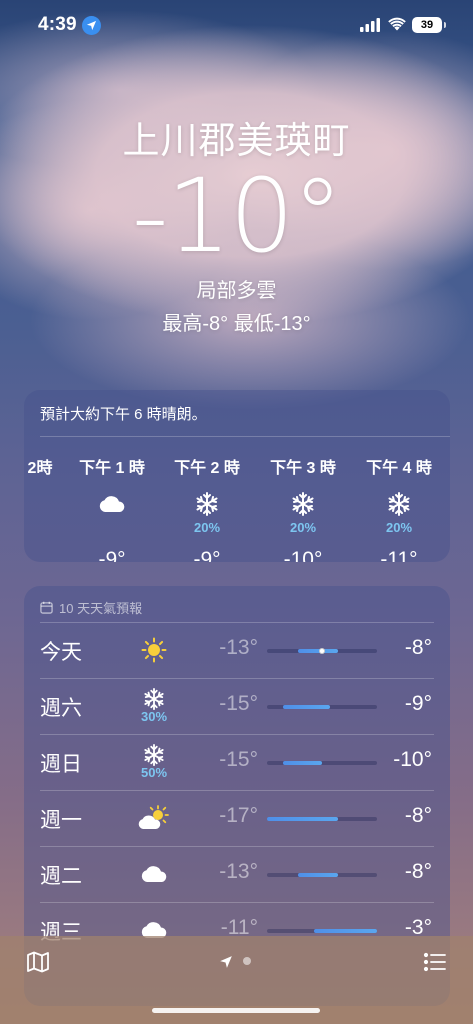  I want to click on day-name: 週六, so click(61, 708).